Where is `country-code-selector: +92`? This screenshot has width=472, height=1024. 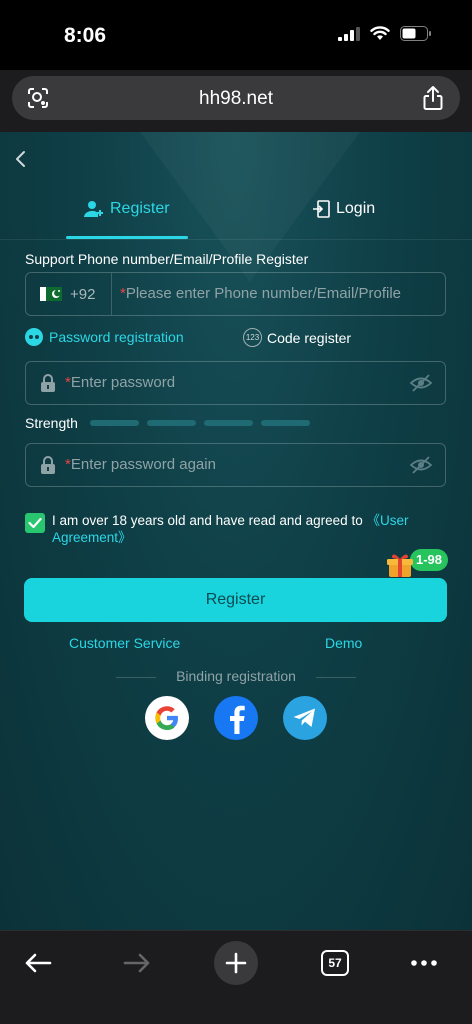
country-code-selector: +92 is located at coordinates (69, 294).